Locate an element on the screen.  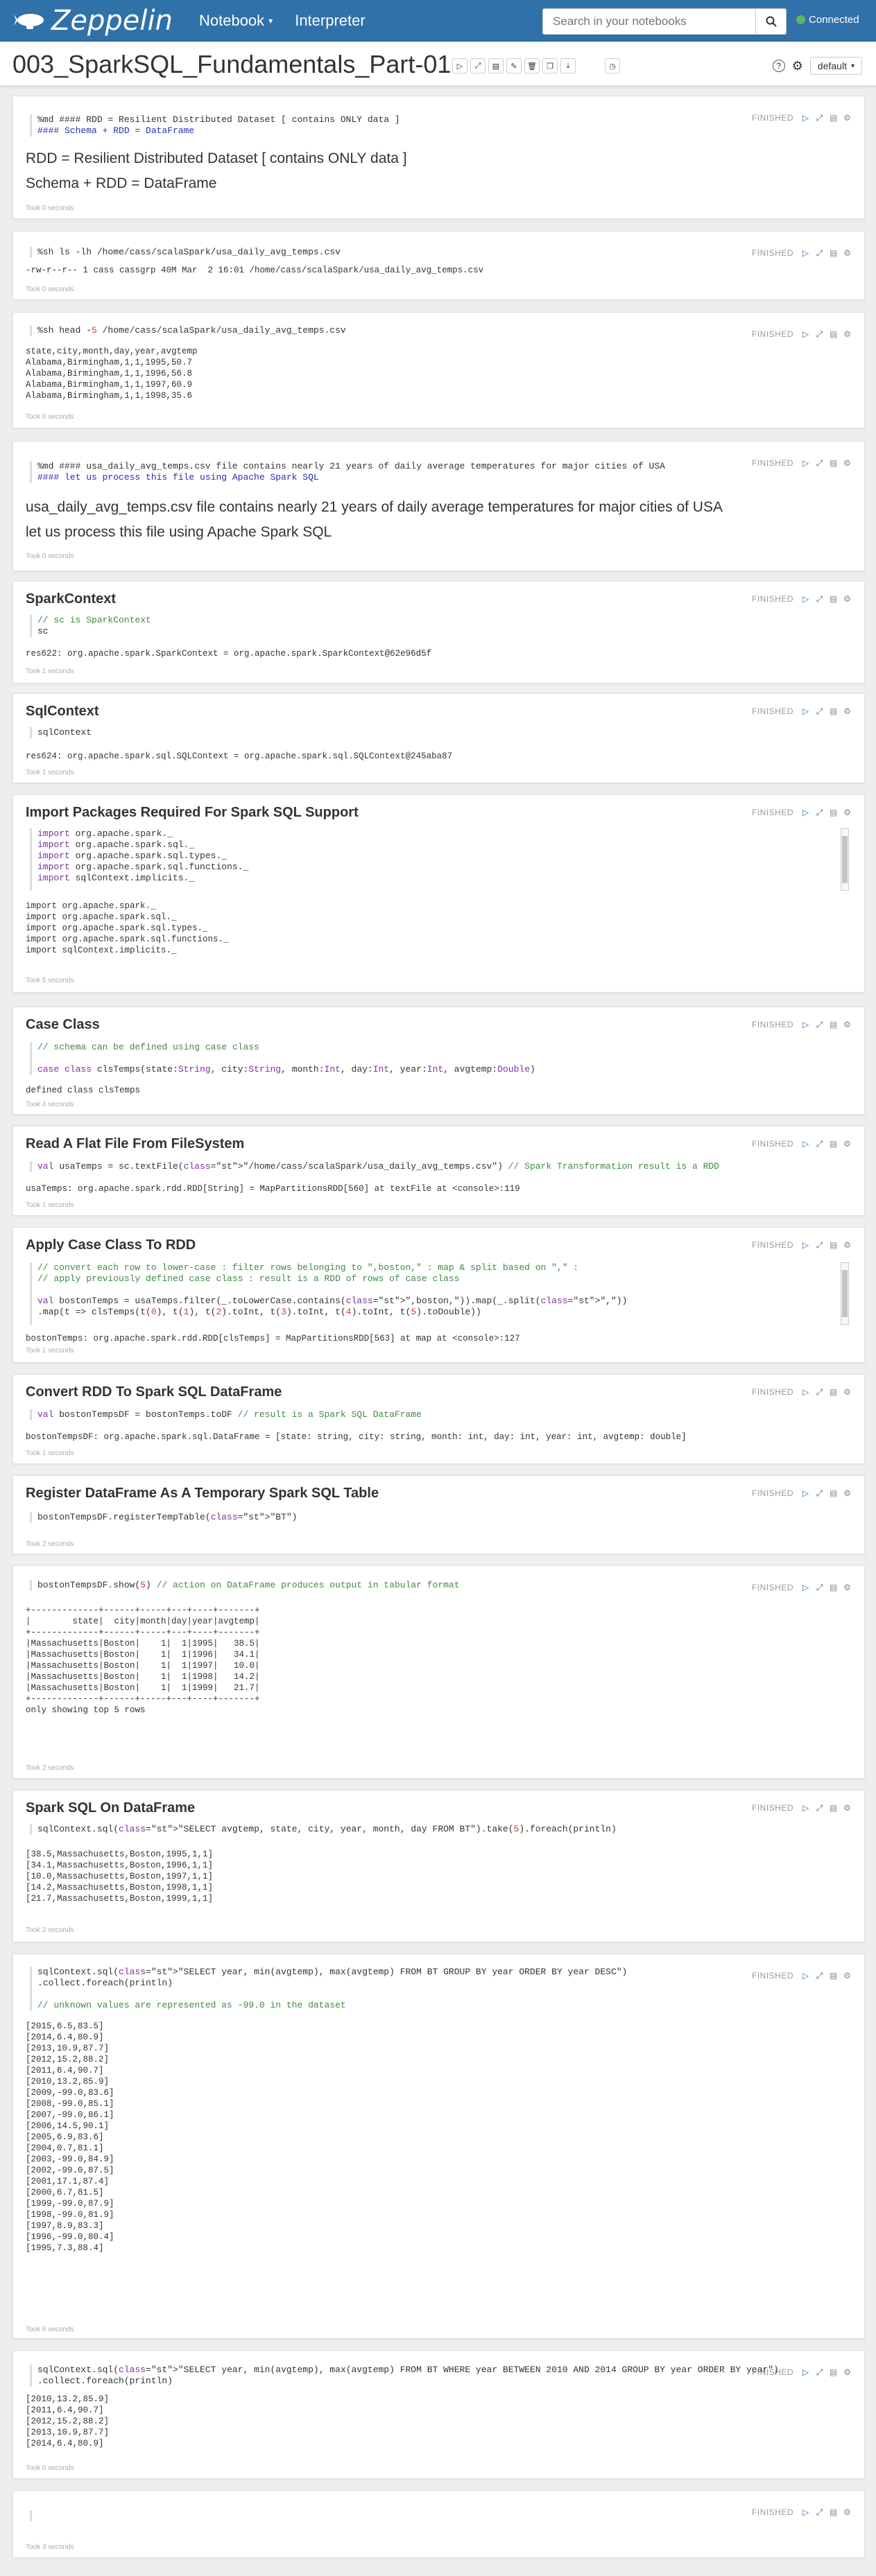
output-line: [10.0,Massachusetts,Boston,1997,1,1] is located at coordinates (120, 1876).